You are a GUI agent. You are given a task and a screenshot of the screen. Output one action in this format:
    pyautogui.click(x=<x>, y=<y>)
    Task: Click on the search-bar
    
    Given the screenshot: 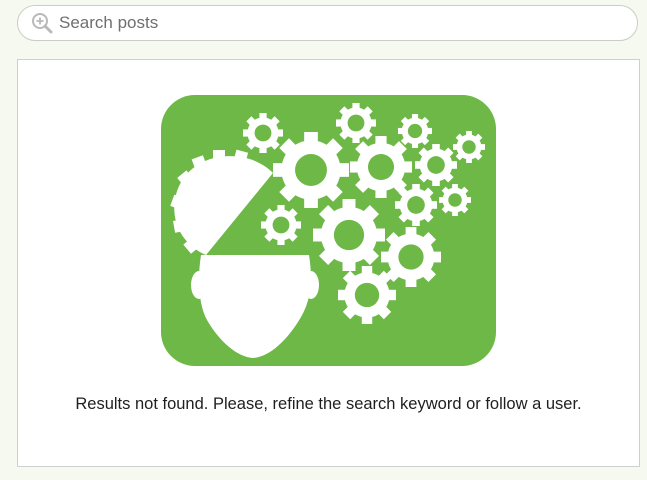 What is the action you would take?
    pyautogui.click(x=327, y=23)
    